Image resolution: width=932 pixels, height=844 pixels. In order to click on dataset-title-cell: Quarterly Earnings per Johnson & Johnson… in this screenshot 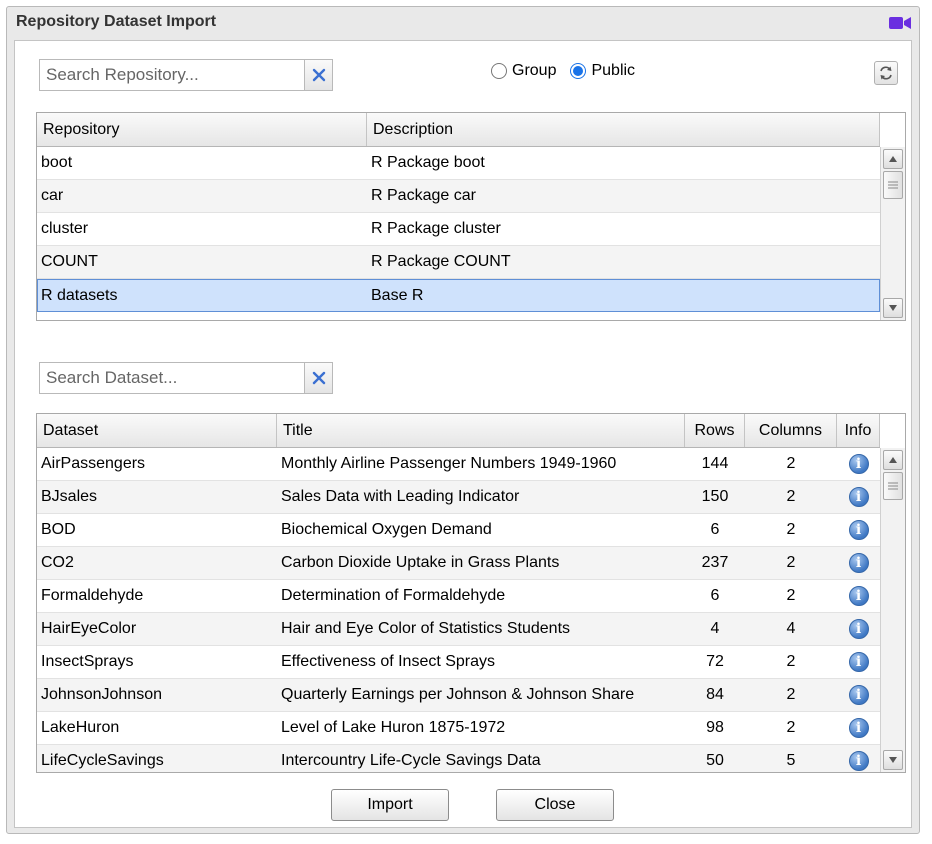, I will do `click(458, 694)`.